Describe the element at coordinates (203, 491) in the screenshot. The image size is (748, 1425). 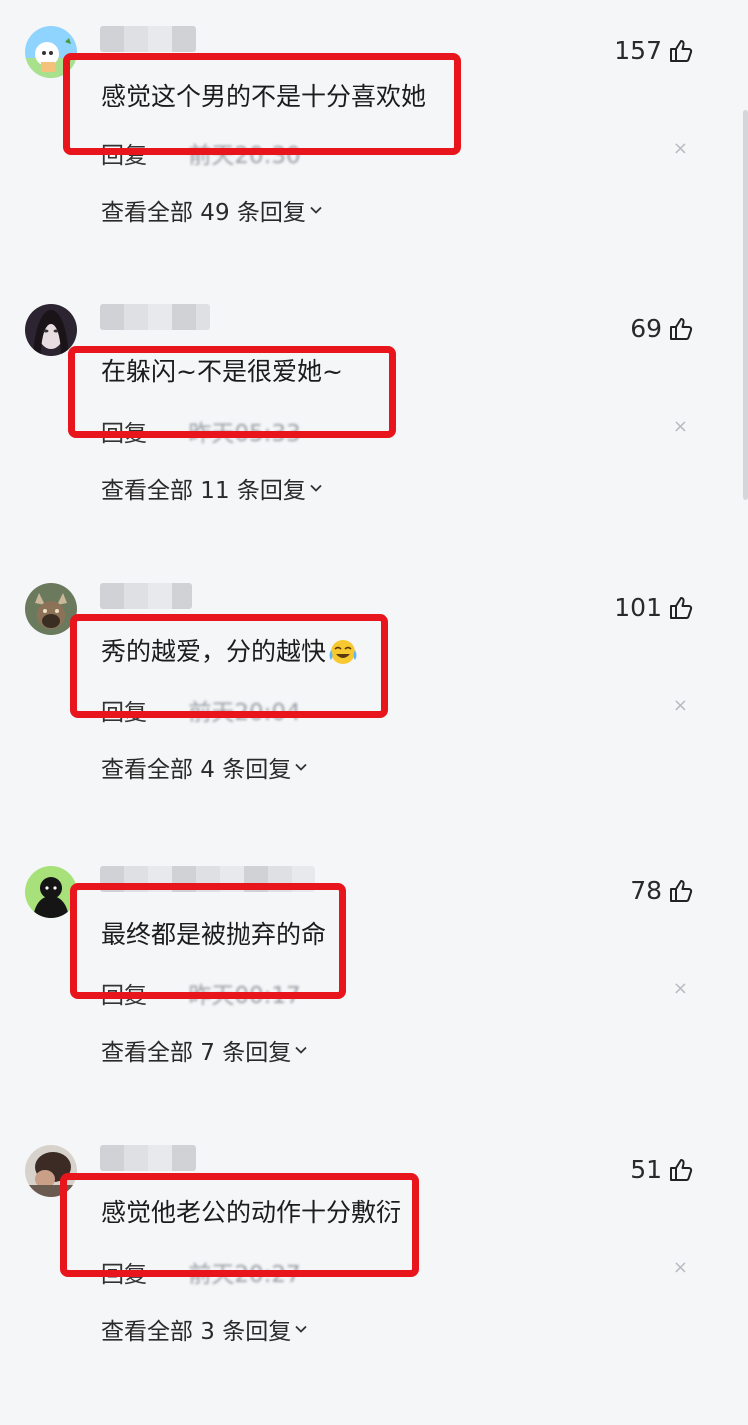
I see `view-replies-label: 查看全部 11 条回复` at that location.